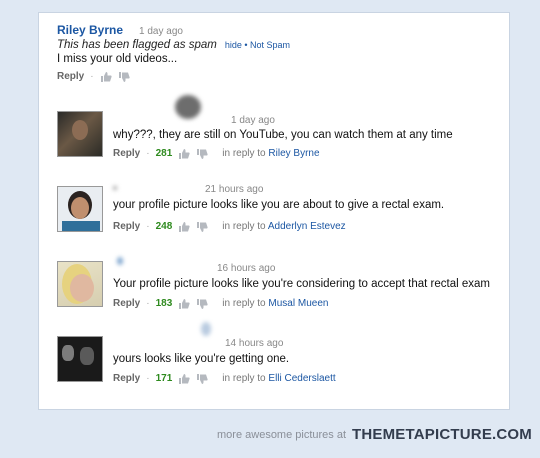 The image size is (540, 458). What do you see at coordinates (254, 343) in the screenshot?
I see `comment-time: 14 hours ago` at bounding box center [254, 343].